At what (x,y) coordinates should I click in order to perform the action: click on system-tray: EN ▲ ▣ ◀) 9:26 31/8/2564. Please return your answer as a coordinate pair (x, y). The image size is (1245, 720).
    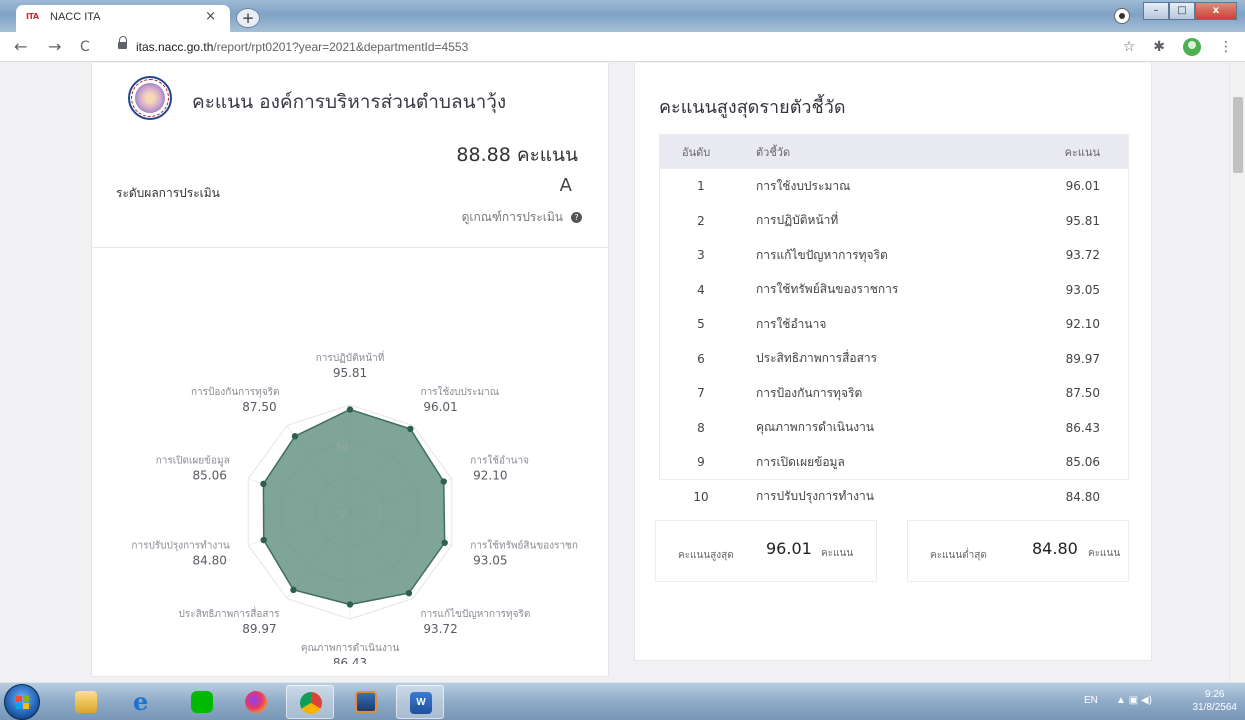
    Looking at the image, I should click on (1157, 701).